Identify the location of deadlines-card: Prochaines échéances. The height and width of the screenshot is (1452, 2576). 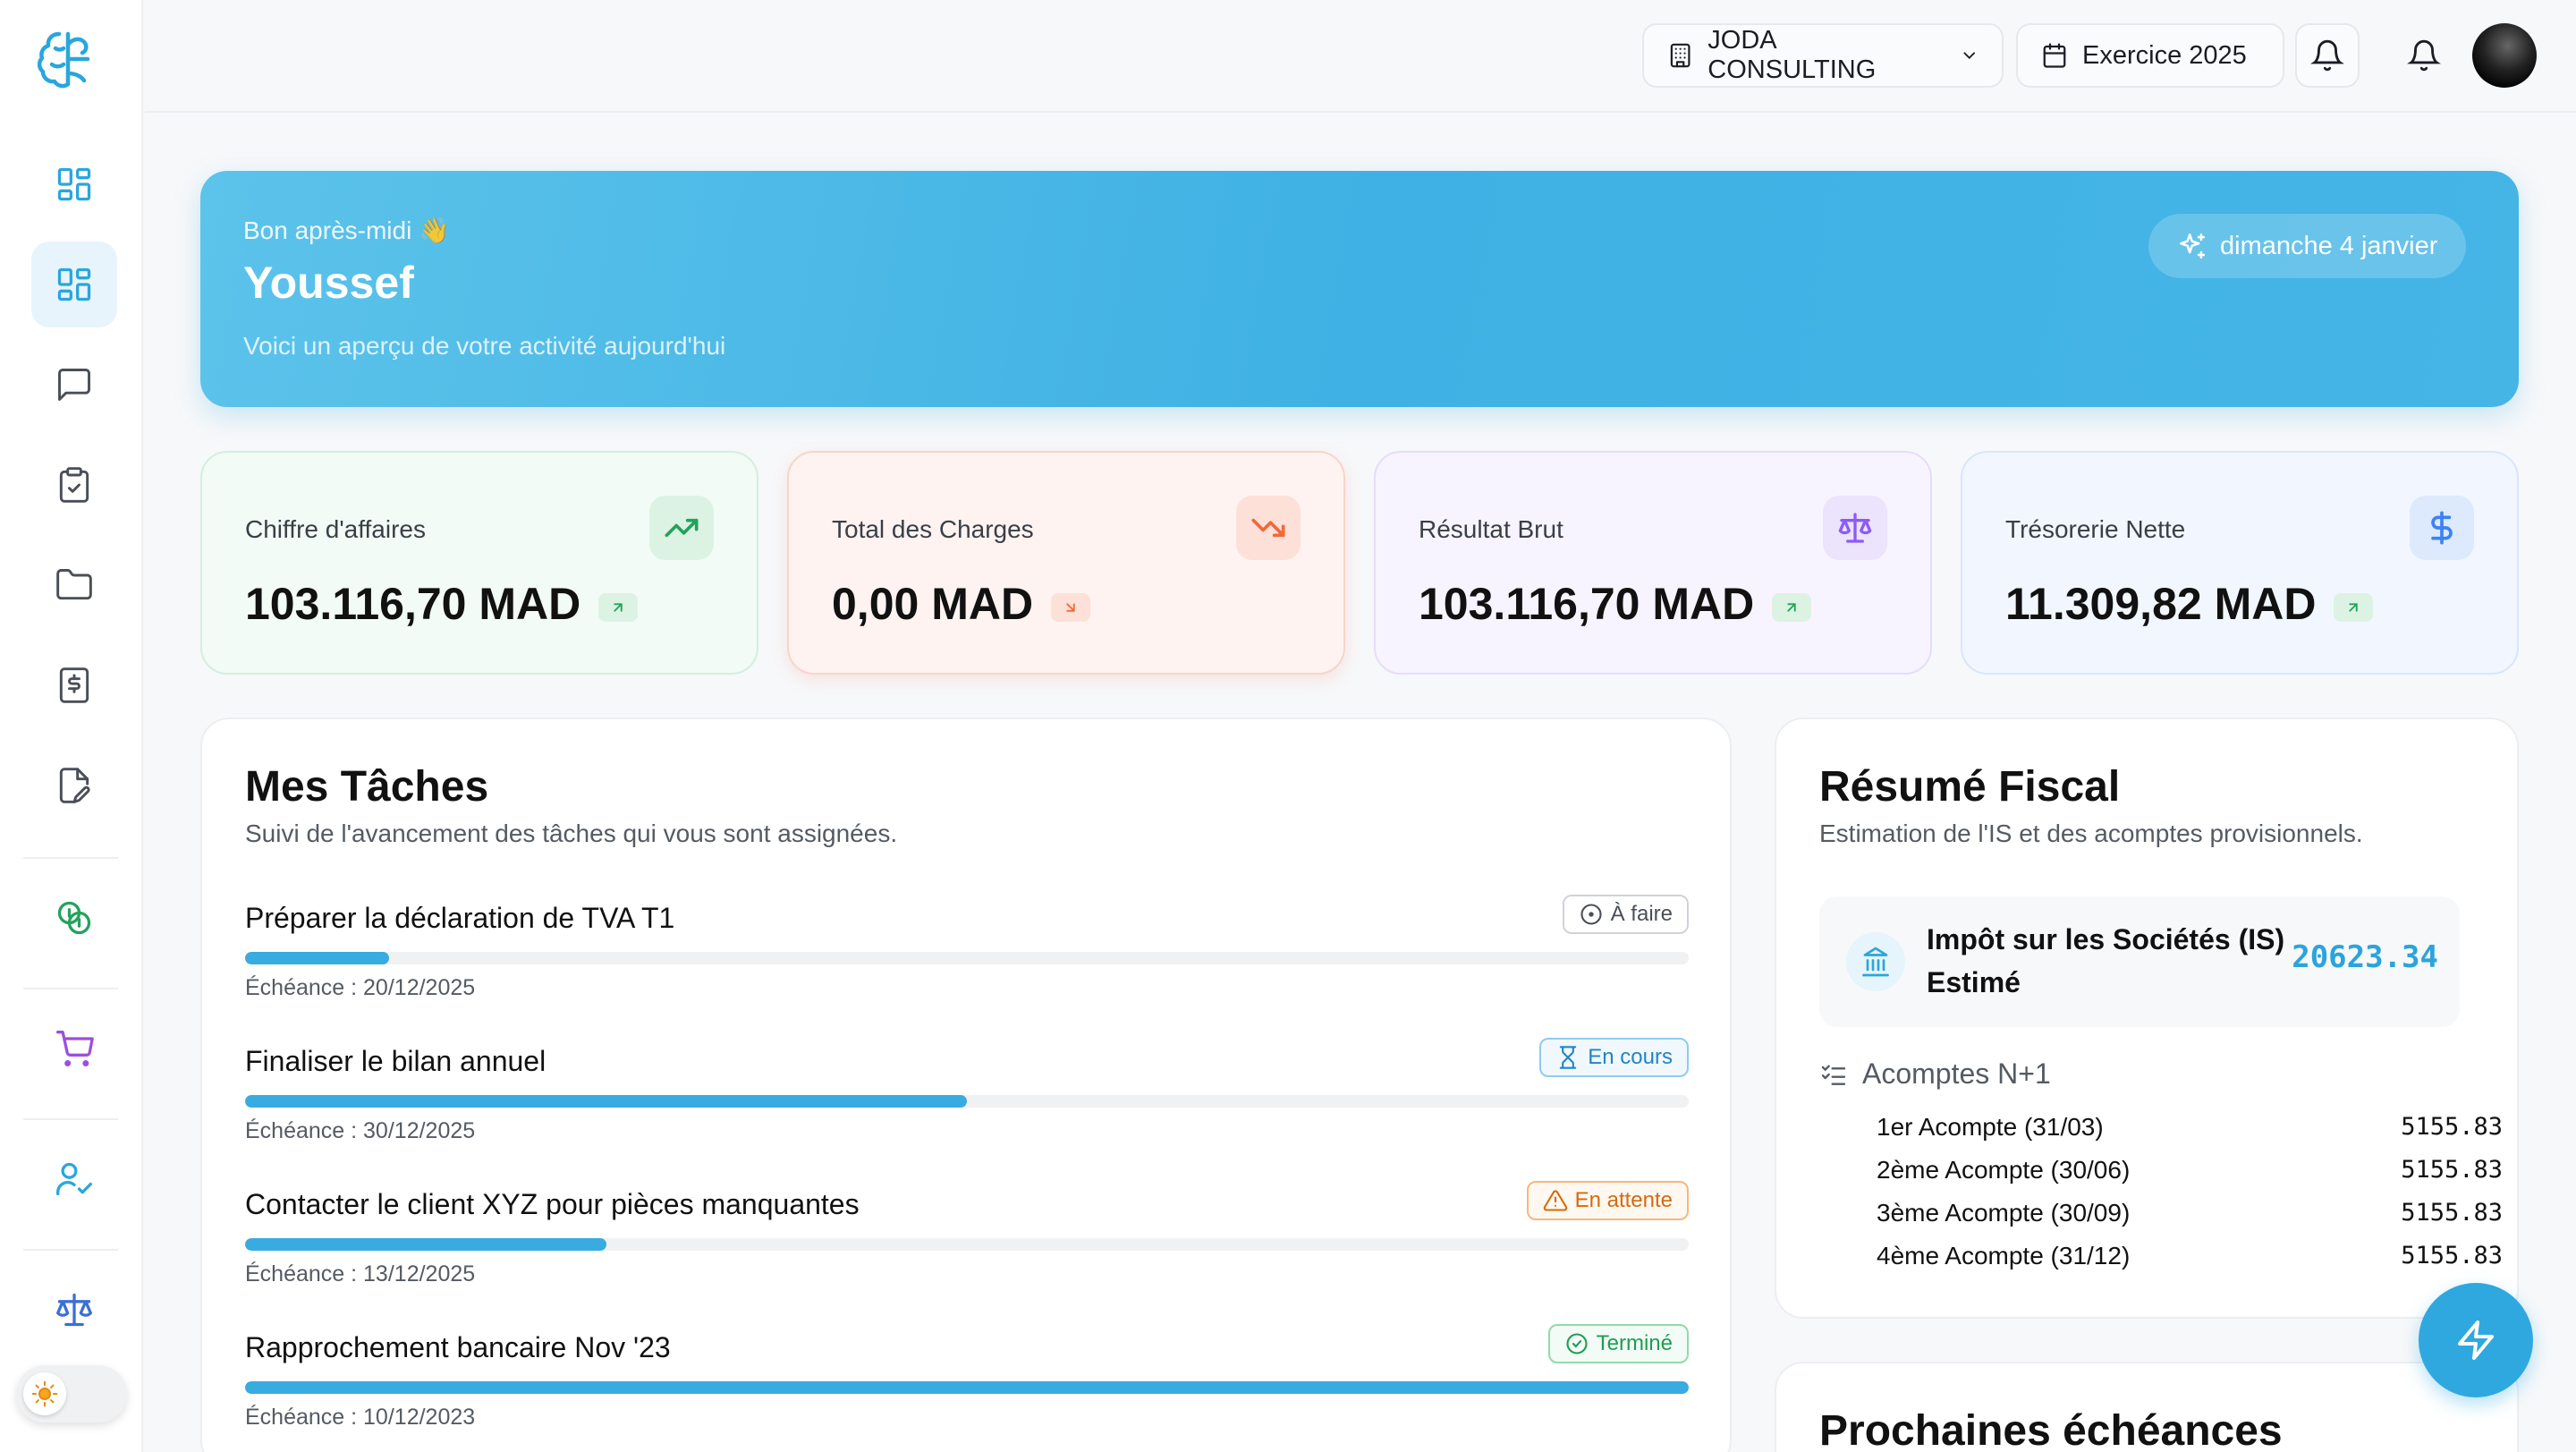
(2147, 1407).